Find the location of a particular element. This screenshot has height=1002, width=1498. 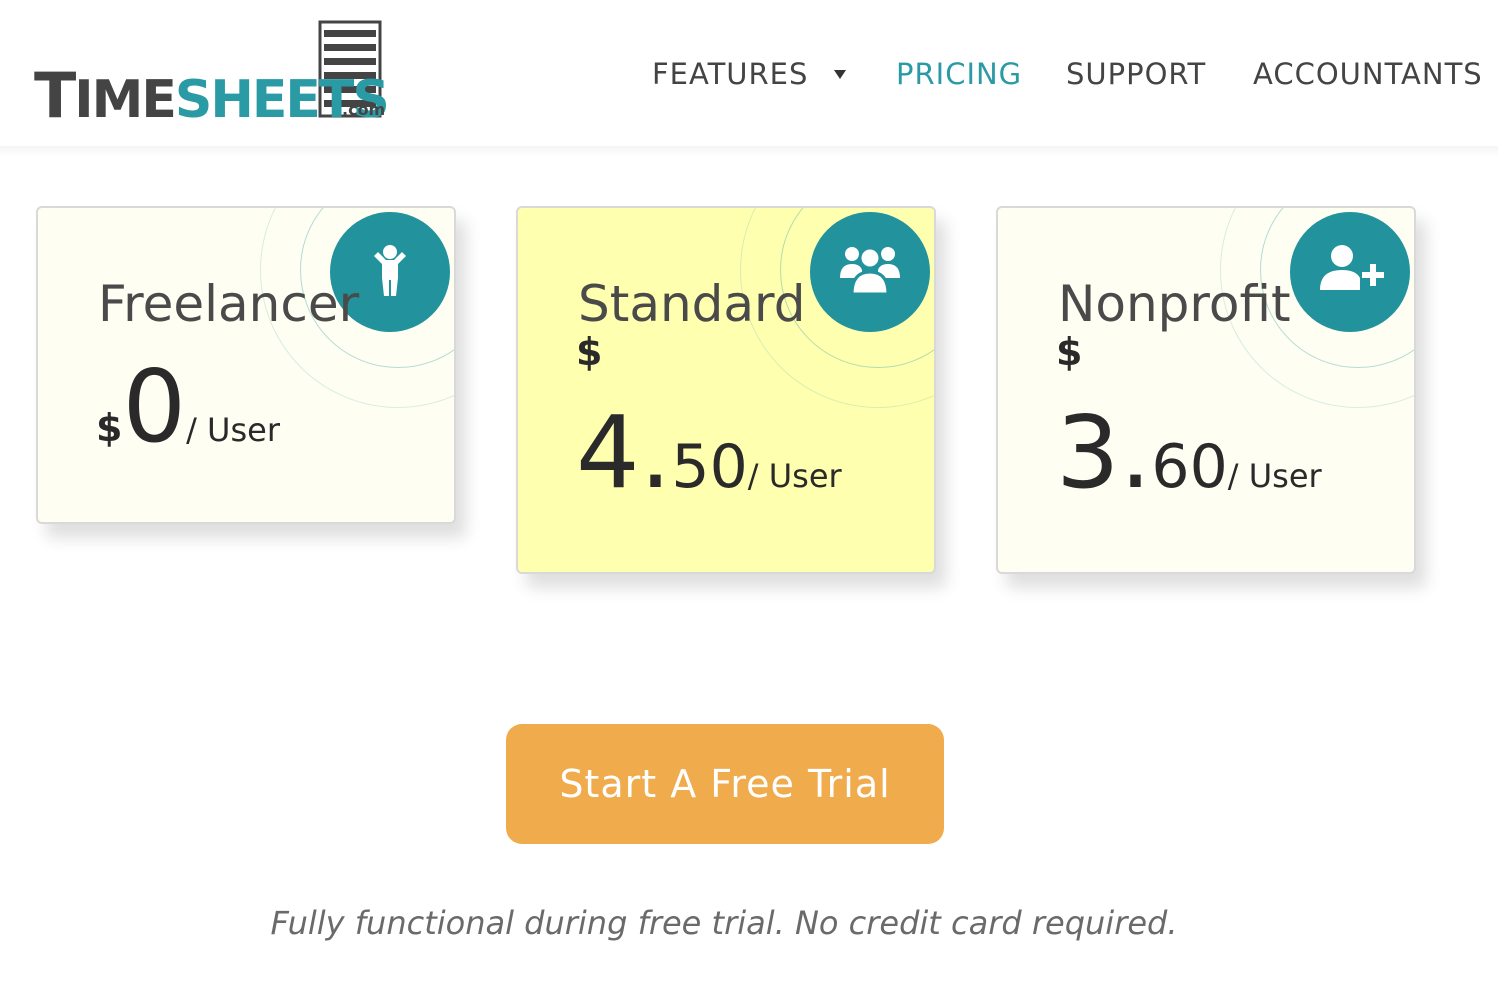

plan-price: $0/ User is located at coordinates (188, 406).